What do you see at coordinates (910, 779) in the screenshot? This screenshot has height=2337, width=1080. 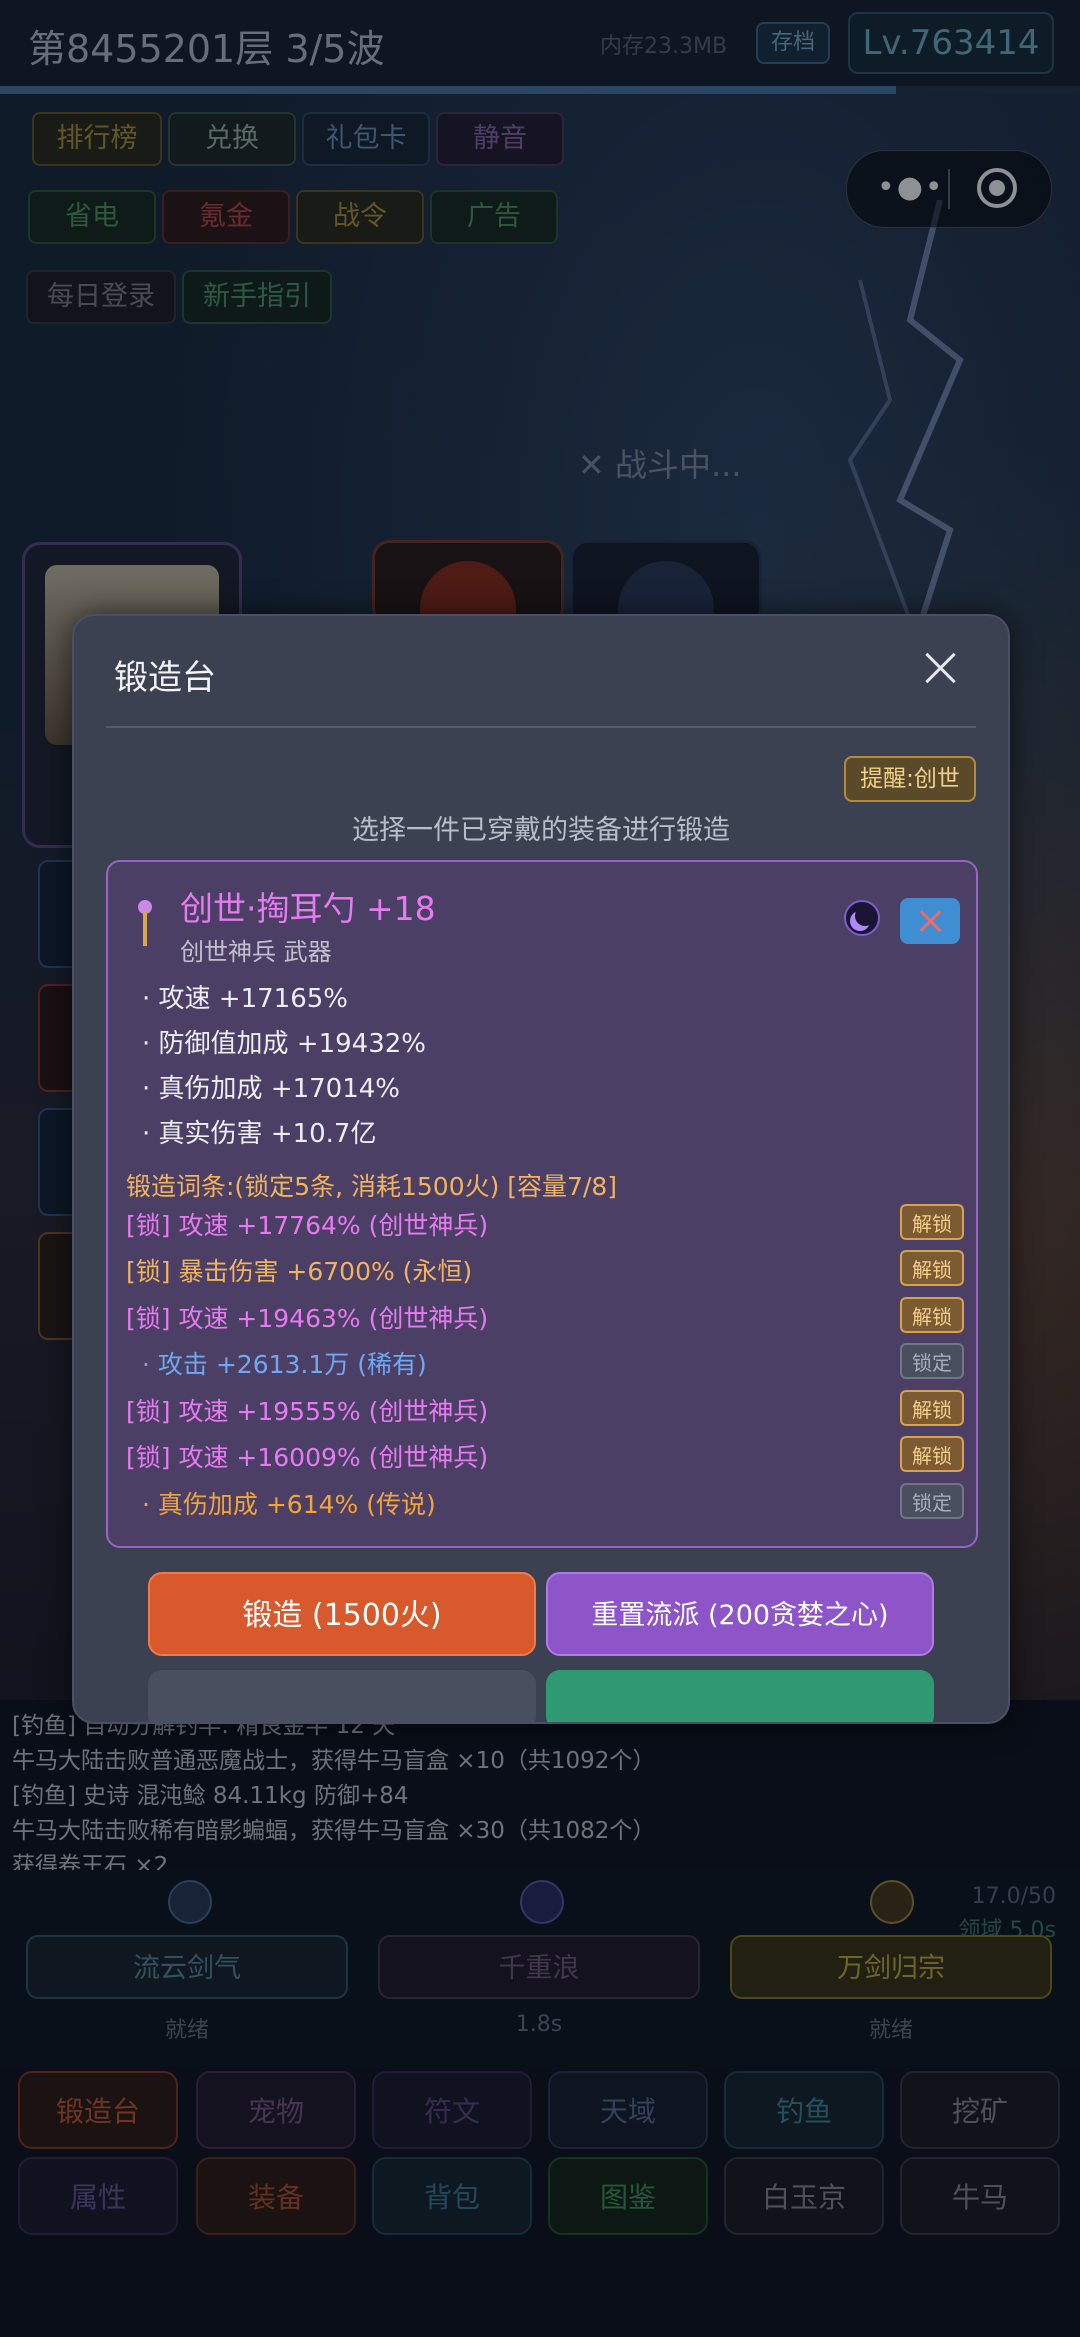 I see `remind-badge: 提醒:创世` at bounding box center [910, 779].